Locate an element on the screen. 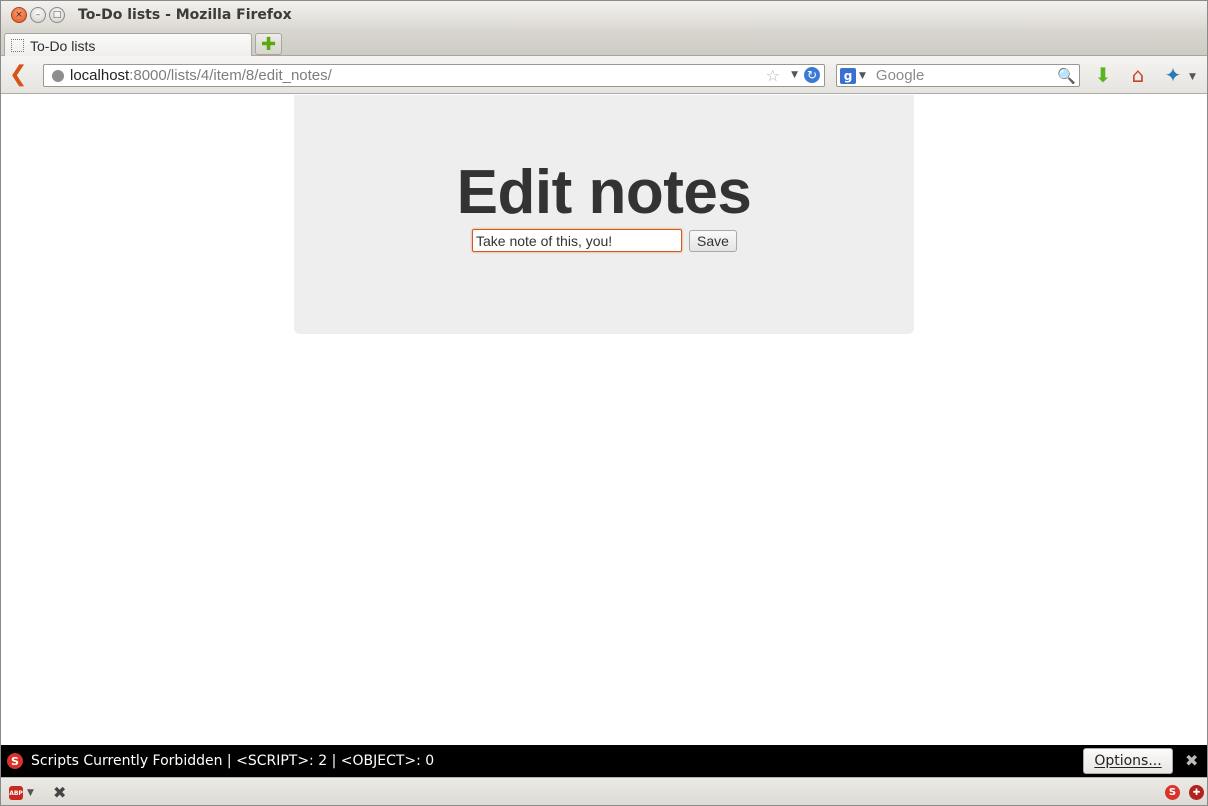  window-controls: × – □ is located at coordinates (38, 15).